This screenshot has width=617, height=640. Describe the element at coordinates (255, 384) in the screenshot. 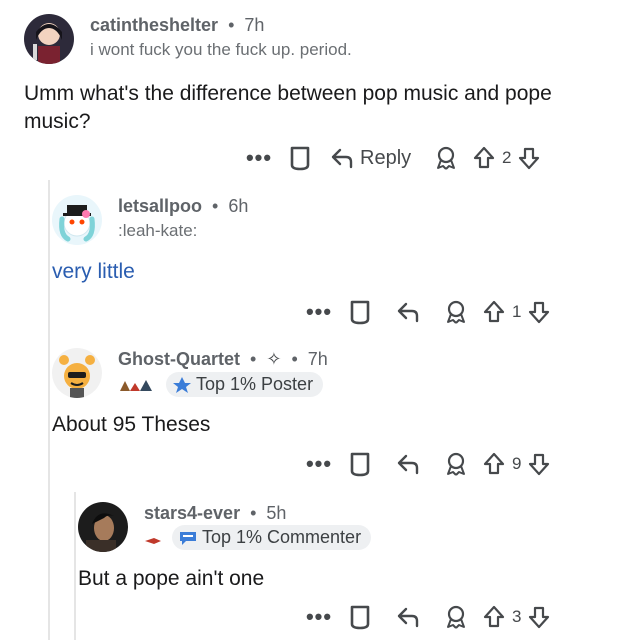

I see `badge-label: Top 1% Poster` at that location.